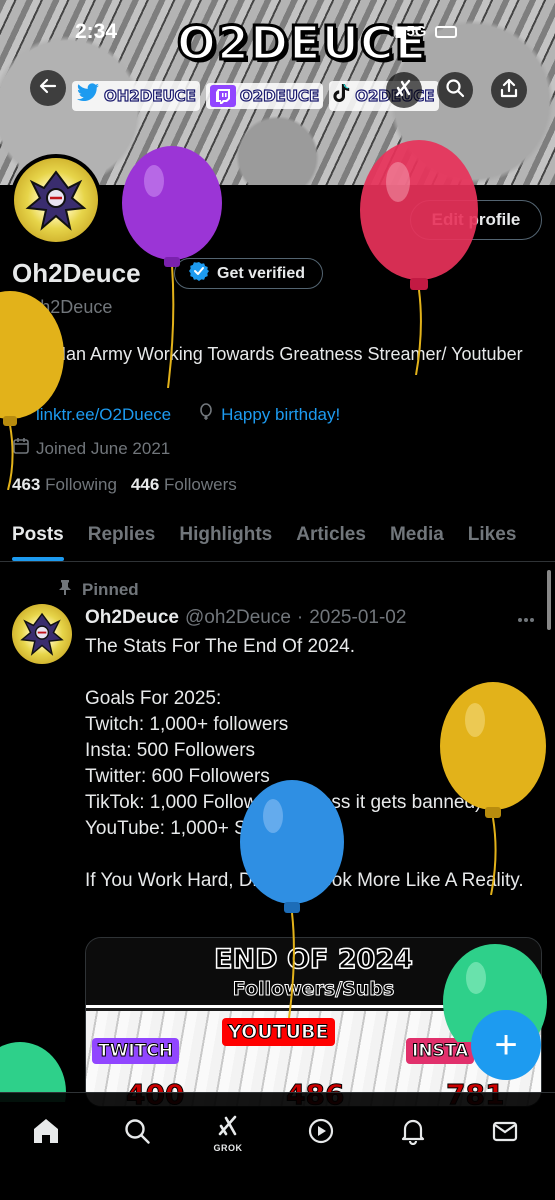 The image size is (555, 1200). I want to click on post-more-button, so click(526, 617).